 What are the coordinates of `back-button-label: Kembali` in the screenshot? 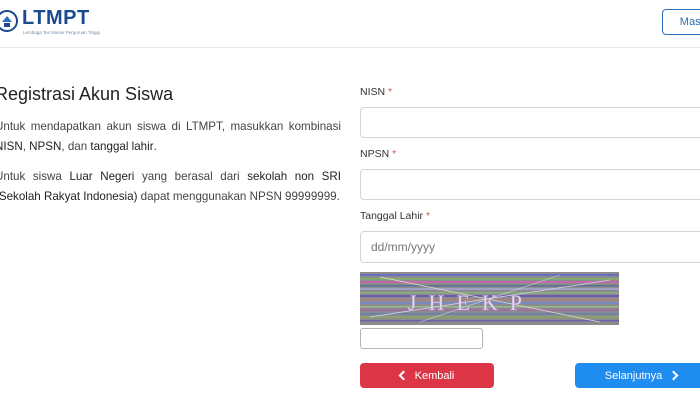 It's located at (434, 375).